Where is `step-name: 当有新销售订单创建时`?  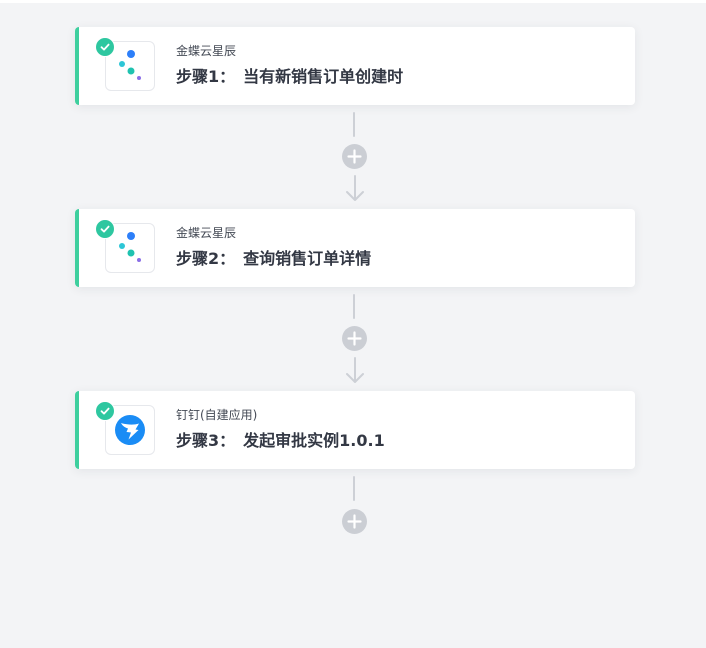
step-name: 当有新销售订单创建时 is located at coordinates (323, 76).